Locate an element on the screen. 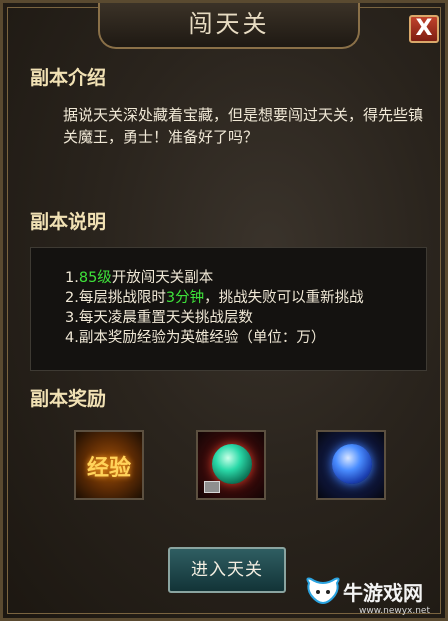  enter-dungeon-button: 进入天关 is located at coordinates (227, 570).